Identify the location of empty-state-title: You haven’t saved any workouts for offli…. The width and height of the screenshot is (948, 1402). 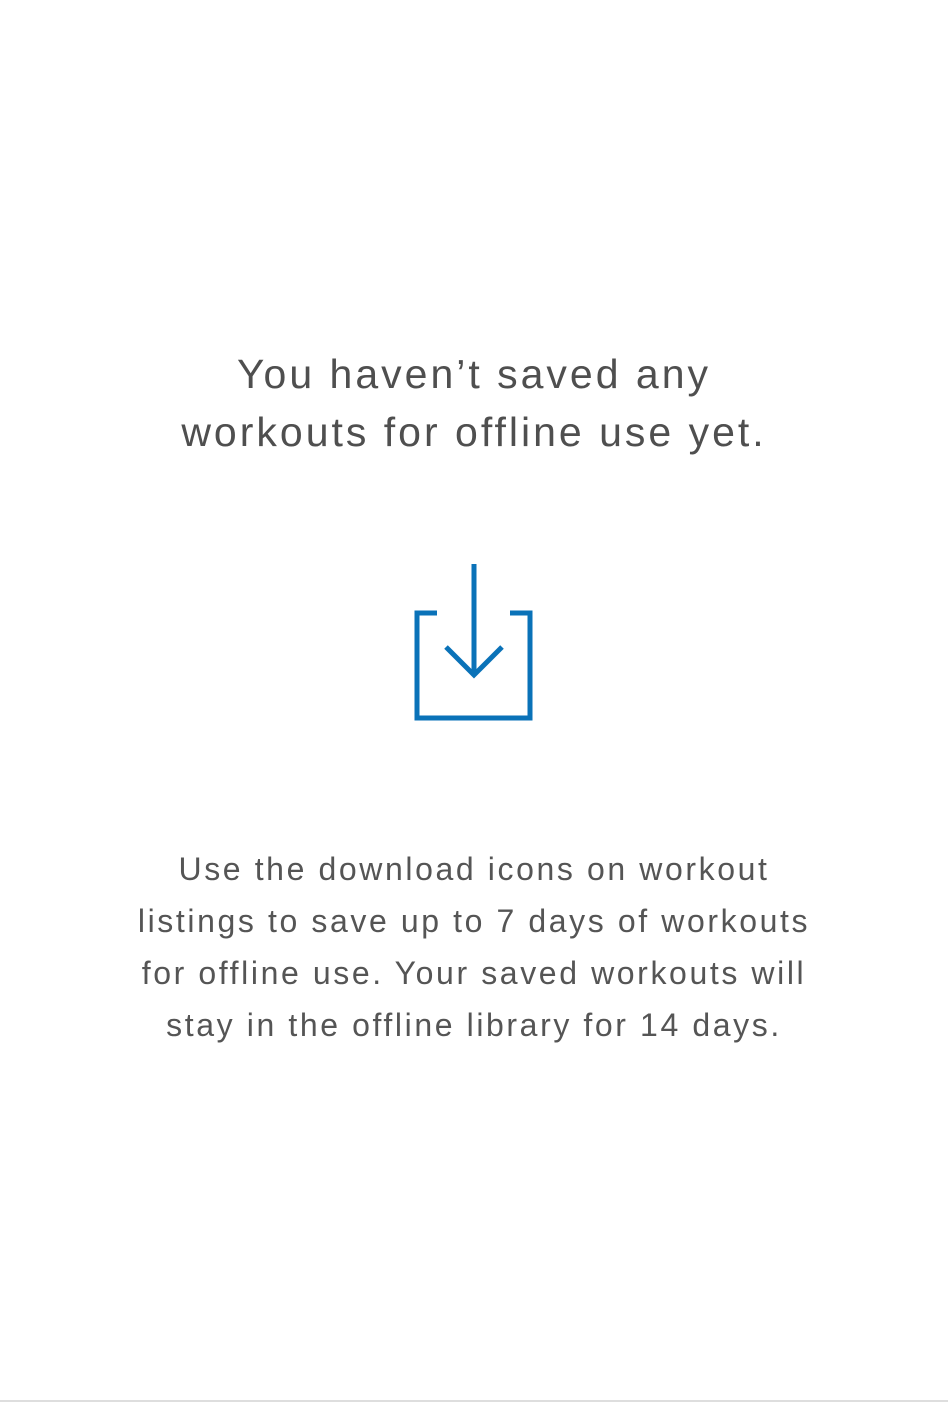
(474, 403).